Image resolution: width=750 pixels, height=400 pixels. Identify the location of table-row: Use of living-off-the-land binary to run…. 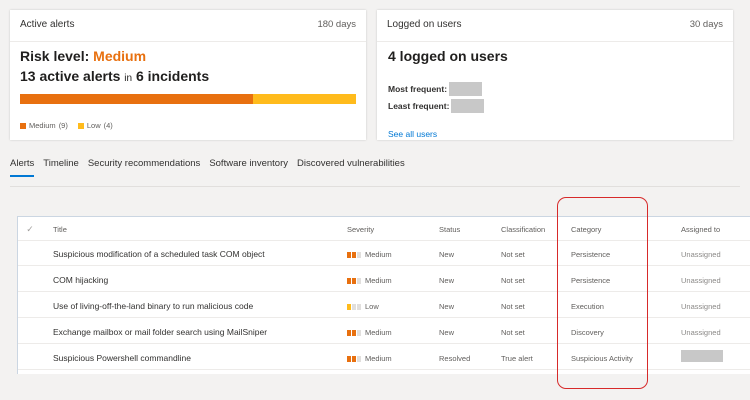
(384, 305).